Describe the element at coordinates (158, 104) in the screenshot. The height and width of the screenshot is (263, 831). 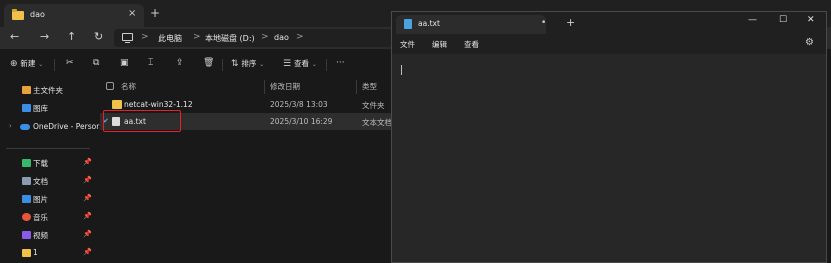
I see `file-name: netcat-win32-1.12` at that location.